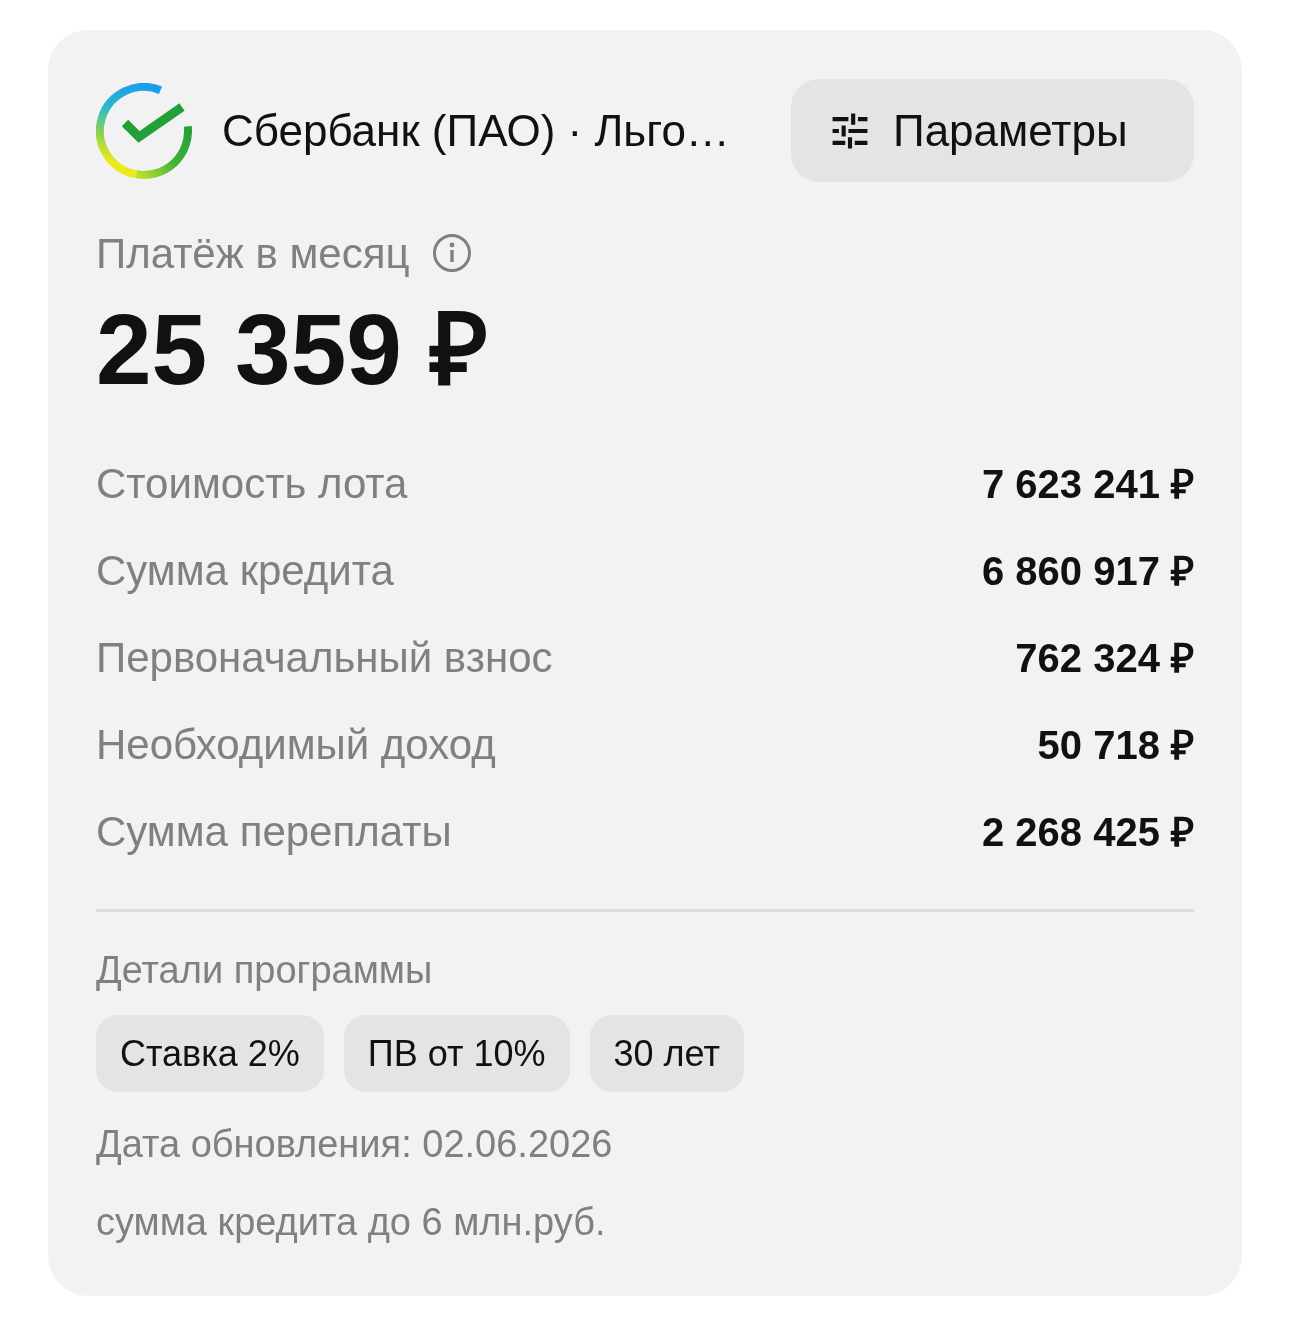 The height and width of the screenshot is (1332, 1290). Describe the element at coordinates (1087, 484) in the screenshot. I see `detail-value: 7 623 241 ₽` at that location.